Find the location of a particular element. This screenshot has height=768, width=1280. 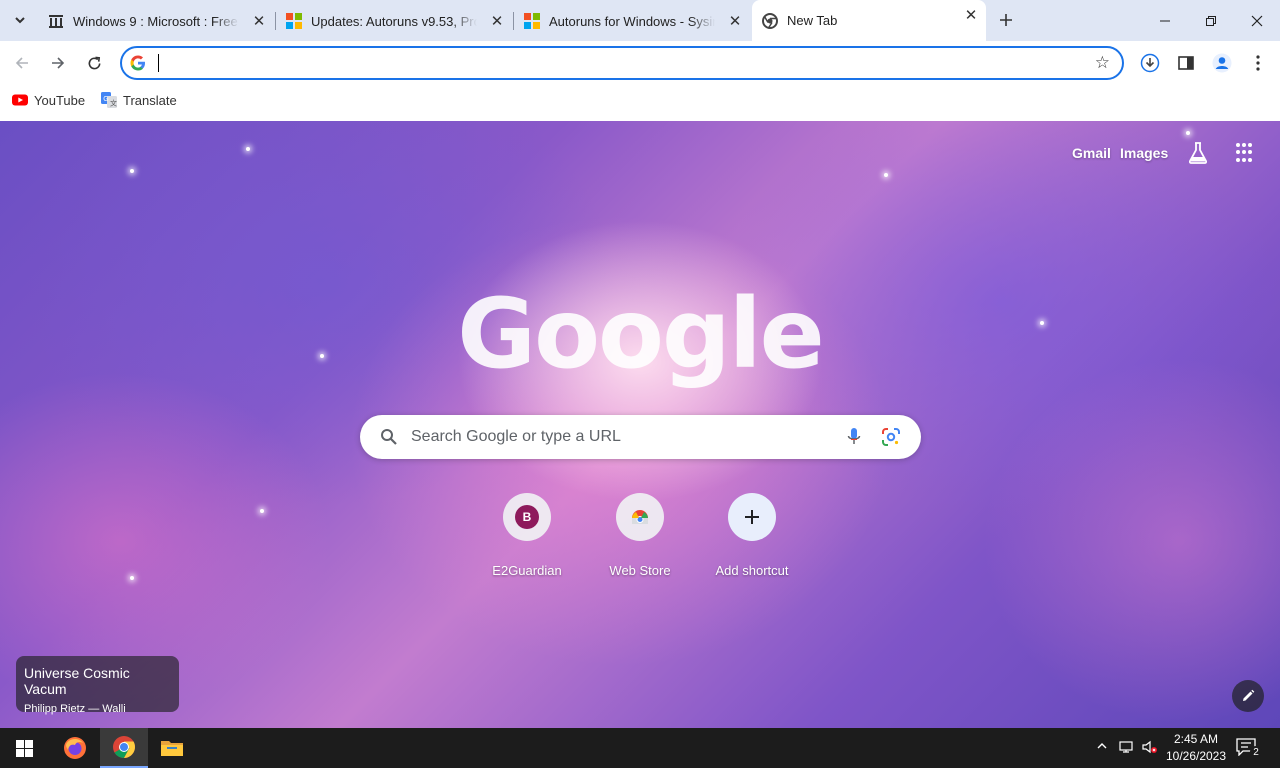

new-tab-button is located at coordinates (1006, 20).